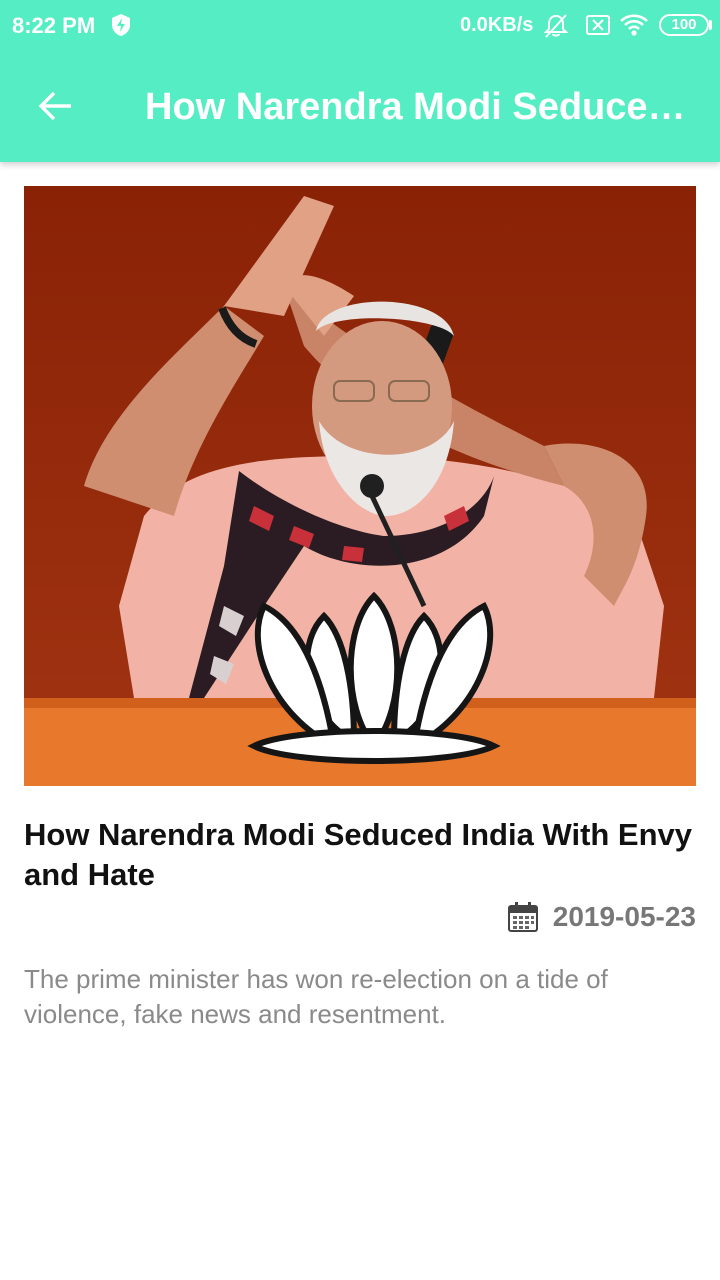 The height and width of the screenshot is (1280, 720). I want to click on arrow-left-icon, so click(54, 106).